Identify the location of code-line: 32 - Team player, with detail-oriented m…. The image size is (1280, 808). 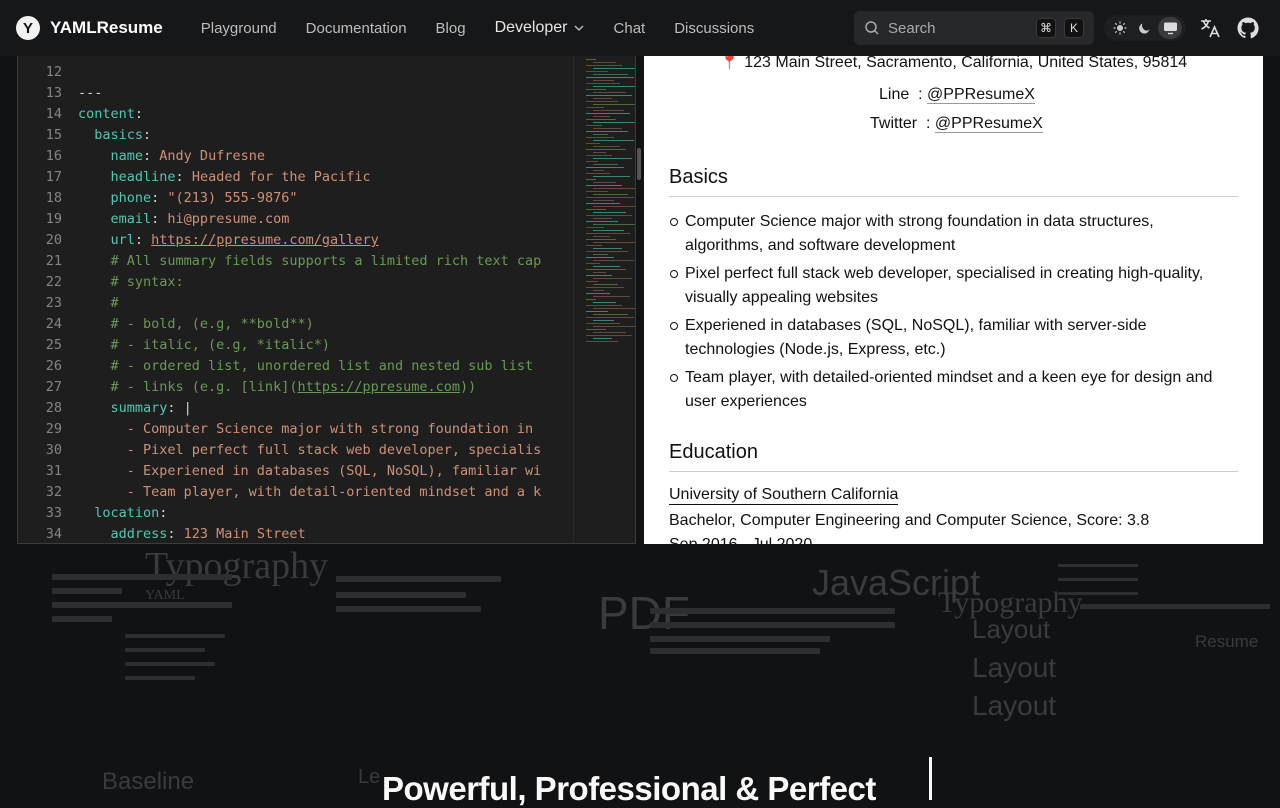
(288, 492).